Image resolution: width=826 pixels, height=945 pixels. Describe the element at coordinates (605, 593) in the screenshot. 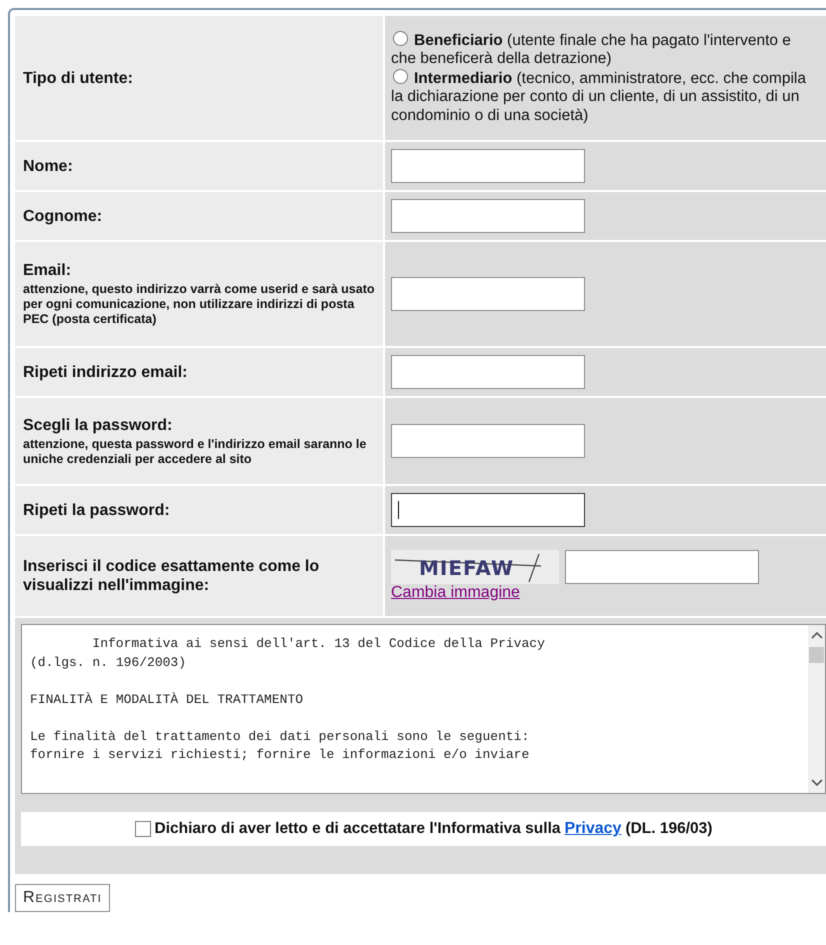

I see `change-image-link: Cambia immagine` at that location.